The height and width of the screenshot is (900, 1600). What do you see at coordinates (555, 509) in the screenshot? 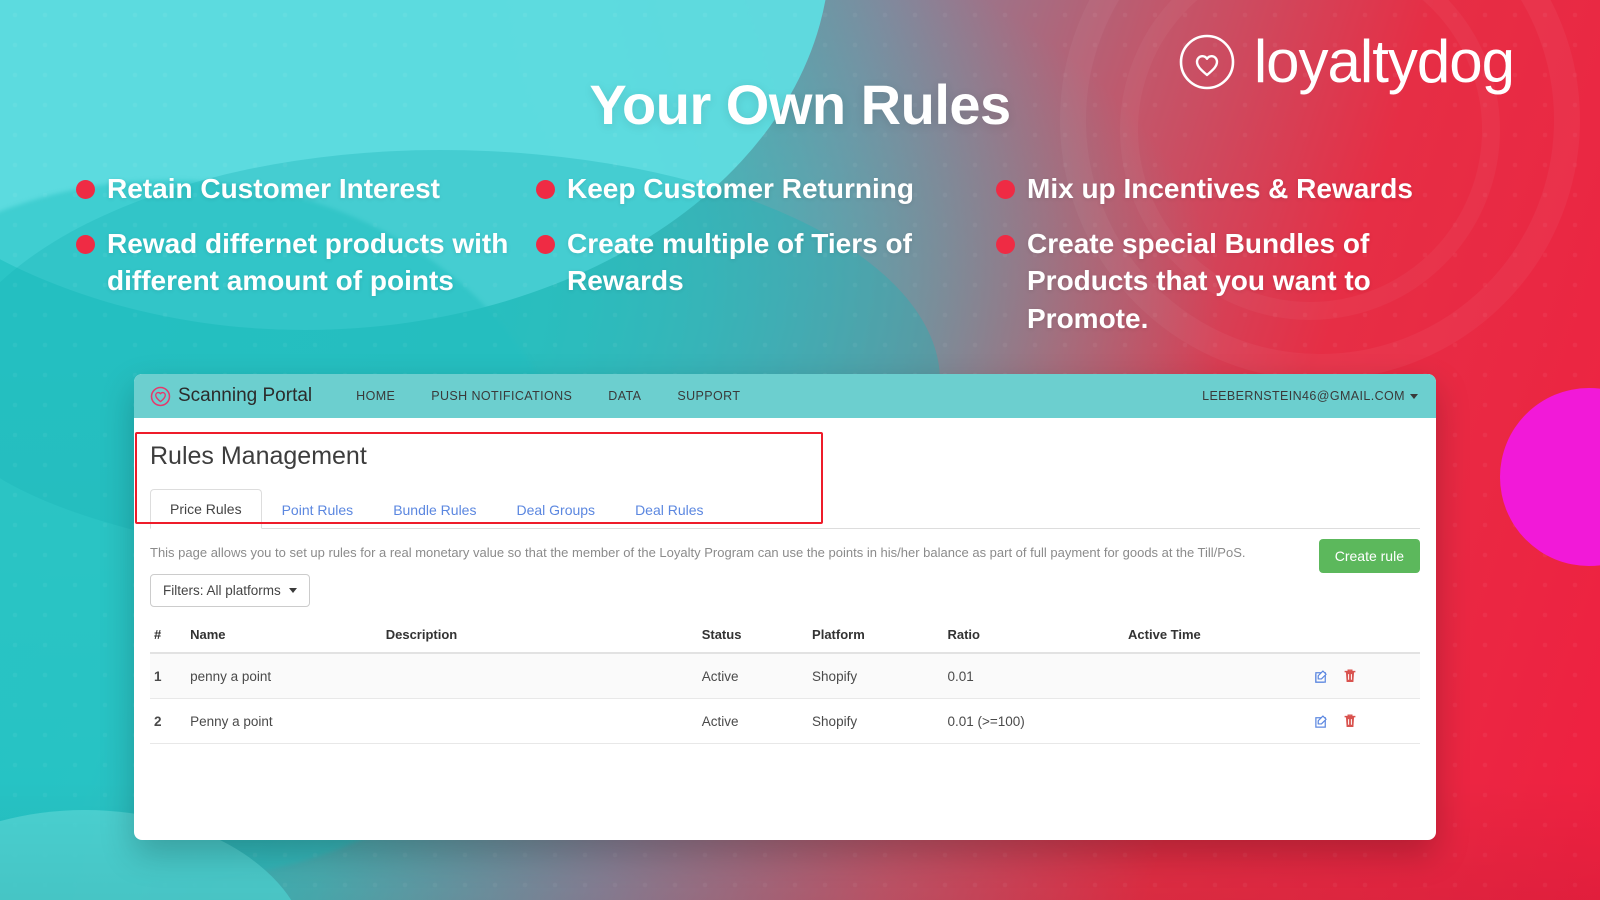
I see `tab-deal-groups: Deal Groups` at bounding box center [555, 509].